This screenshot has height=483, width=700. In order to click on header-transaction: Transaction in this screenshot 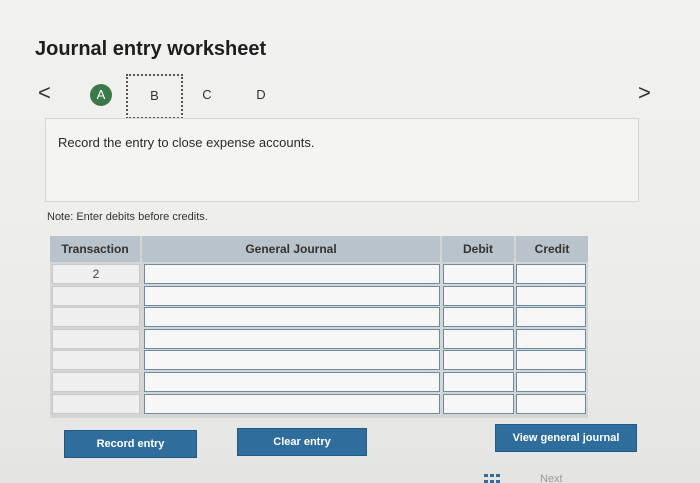, I will do `click(95, 249)`.